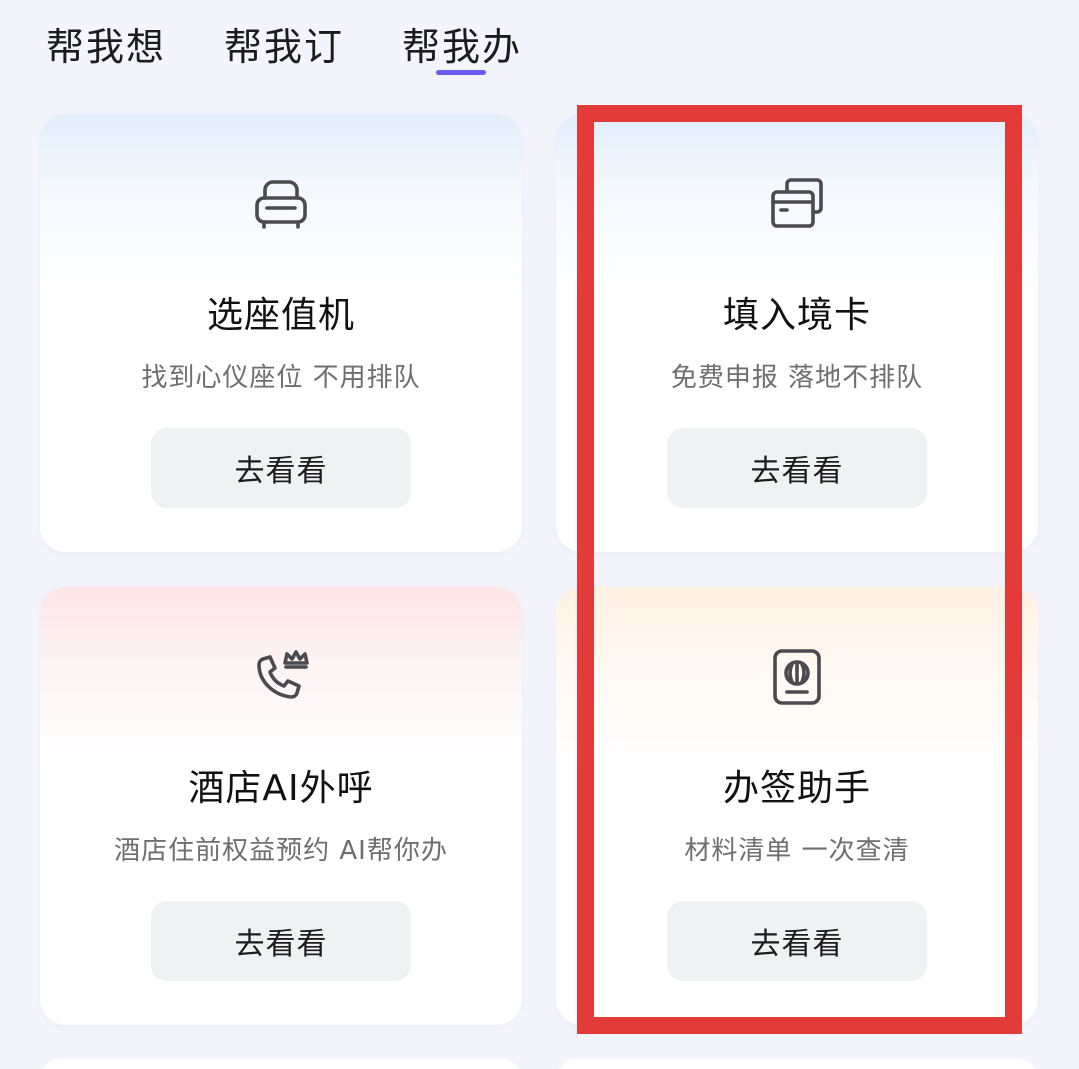 This screenshot has height=1069, width=1079. Describe the element at coordinates (462, 43) in the screenshot. I see `tab-help-me-do: 帮我办` at that location.